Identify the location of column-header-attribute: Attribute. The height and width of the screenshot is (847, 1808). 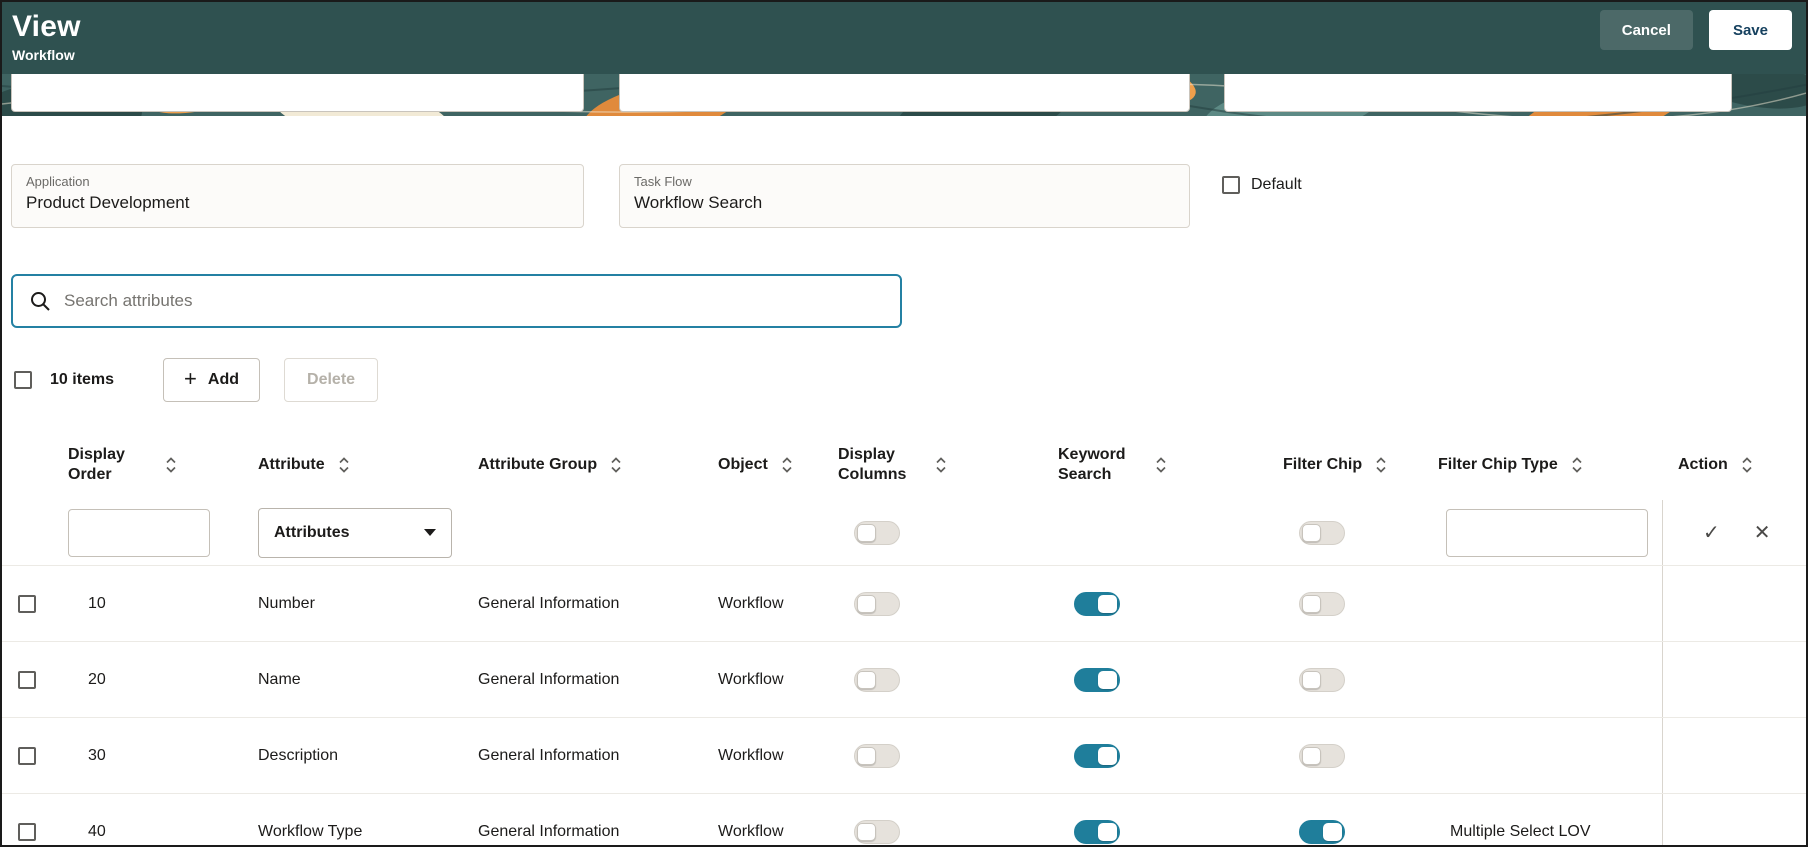
(352, 465).